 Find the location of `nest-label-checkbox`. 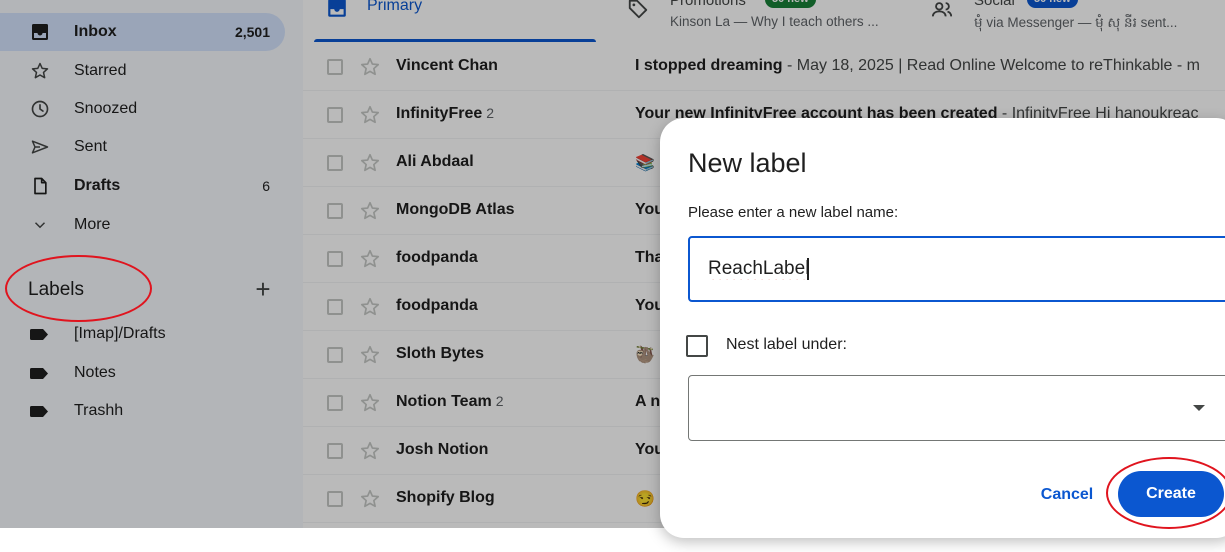

nest-label-checkbox is located at coordinates (697, 346).